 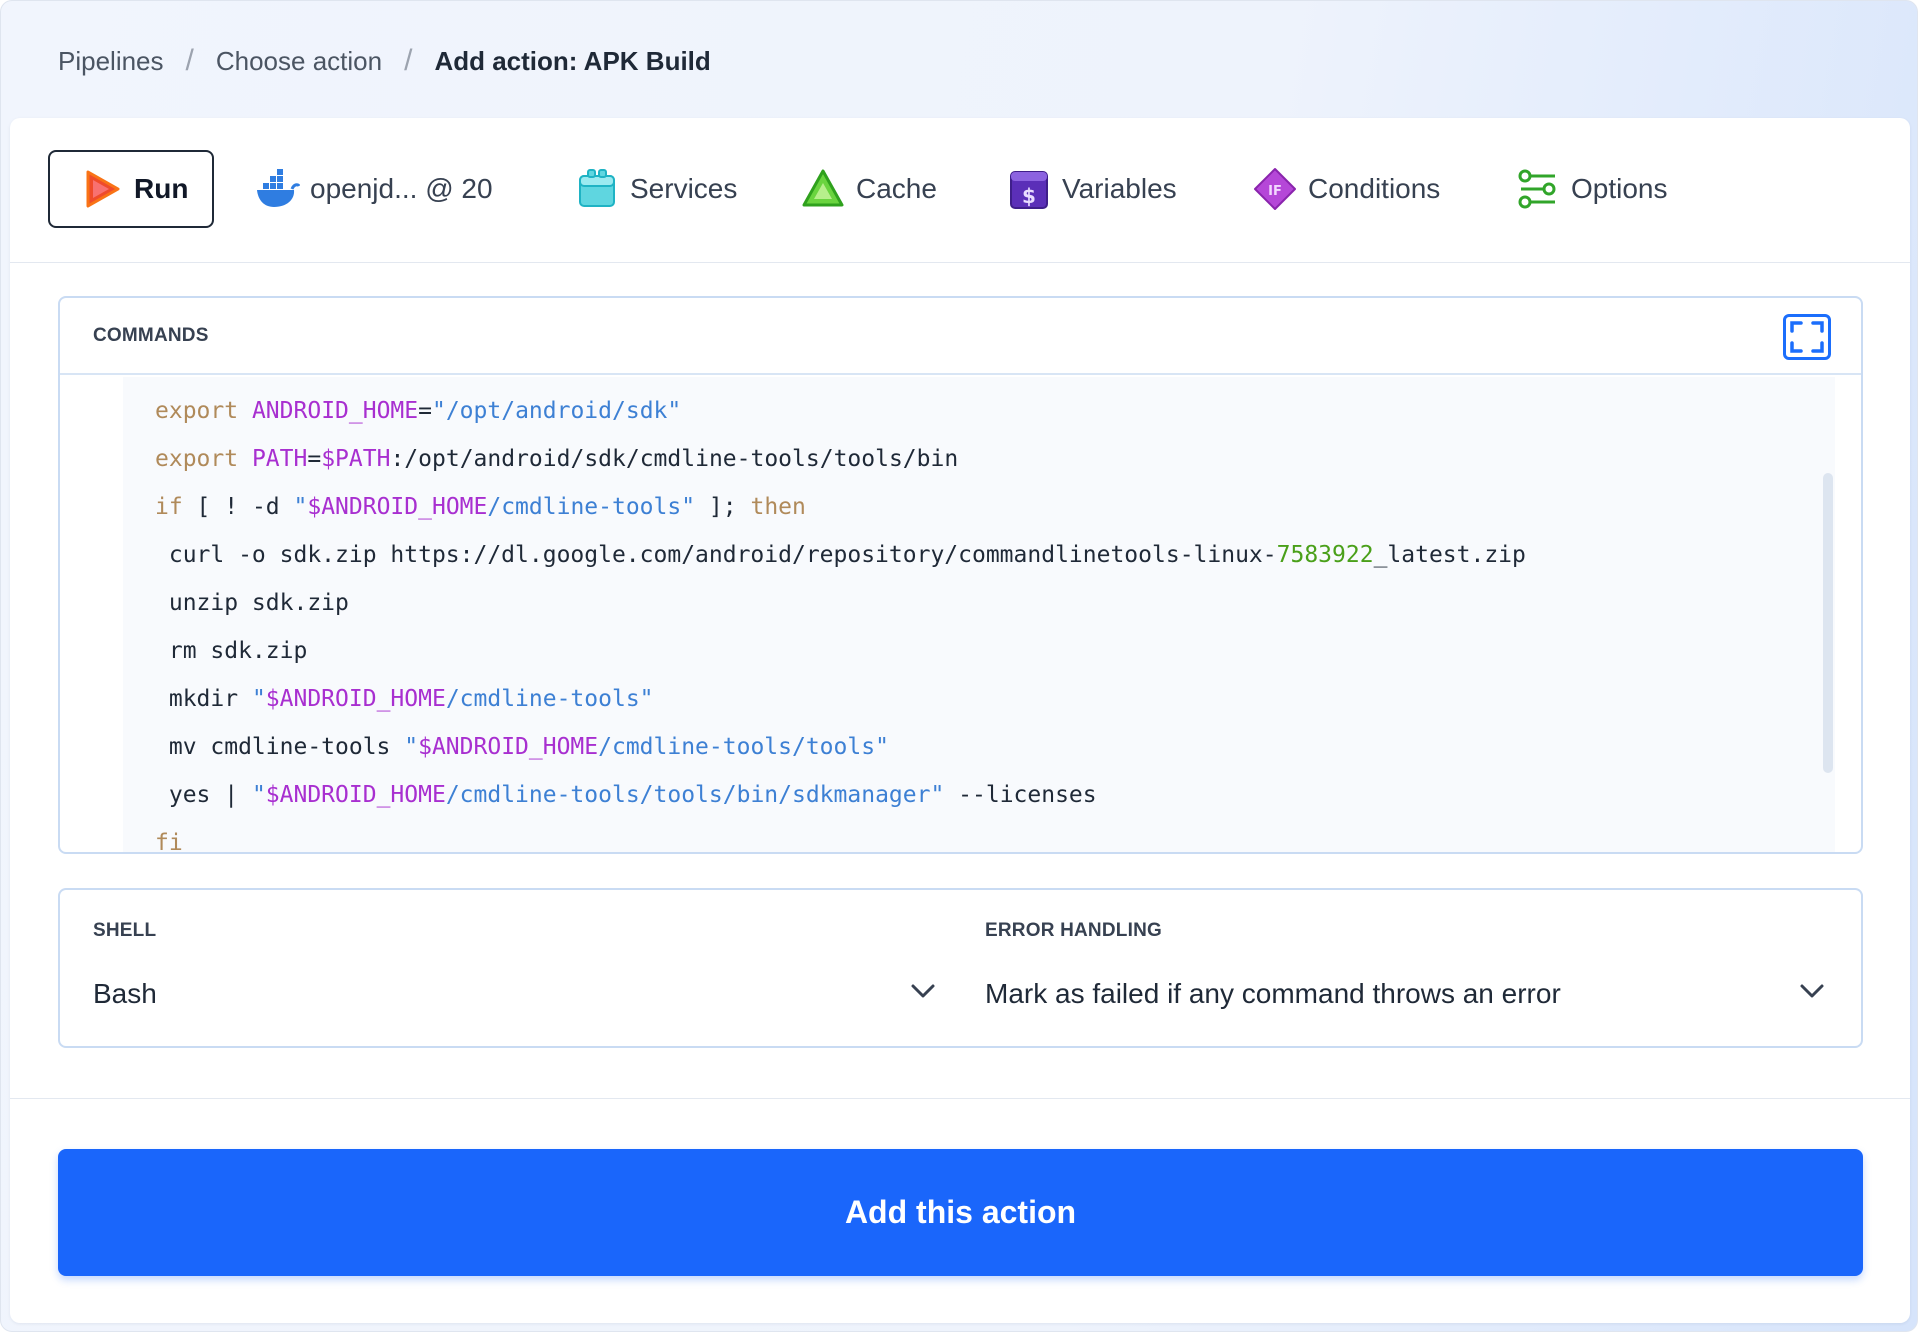 What do you see at coordinates (169, 507) in the screenshot?
I see `code-token: if` at bounding box center [169, 507].